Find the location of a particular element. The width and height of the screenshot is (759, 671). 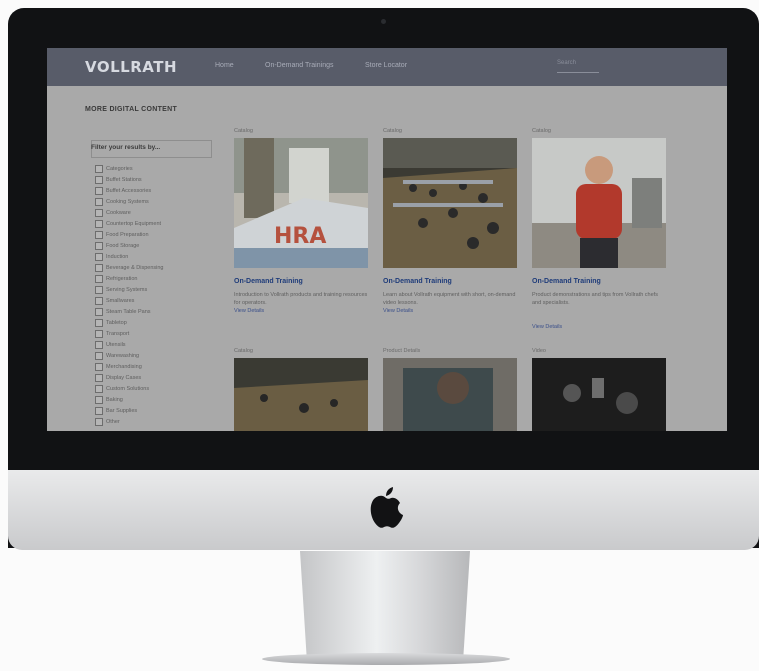

filter-checkbox-item: Beverage & Dispensing is located at coordinates (129, 267).